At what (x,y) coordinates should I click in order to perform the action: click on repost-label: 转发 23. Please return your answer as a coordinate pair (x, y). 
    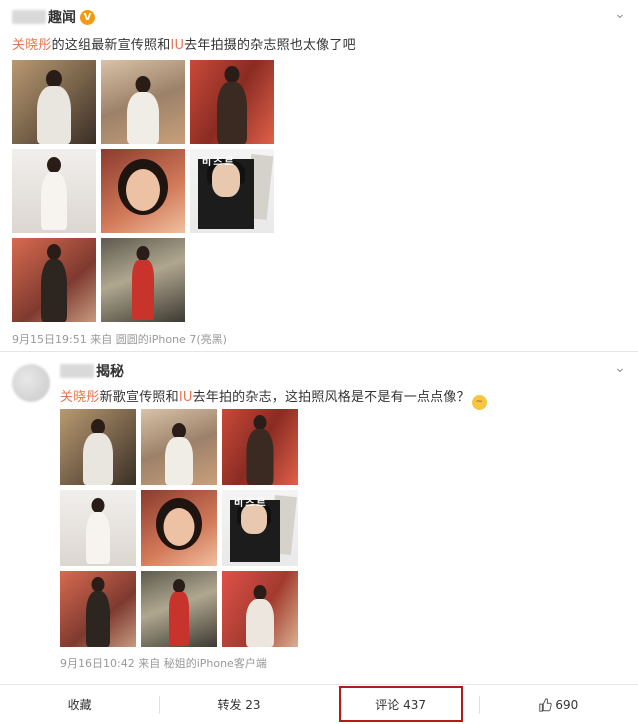
    Looking at the image, I should click on (239, 705).